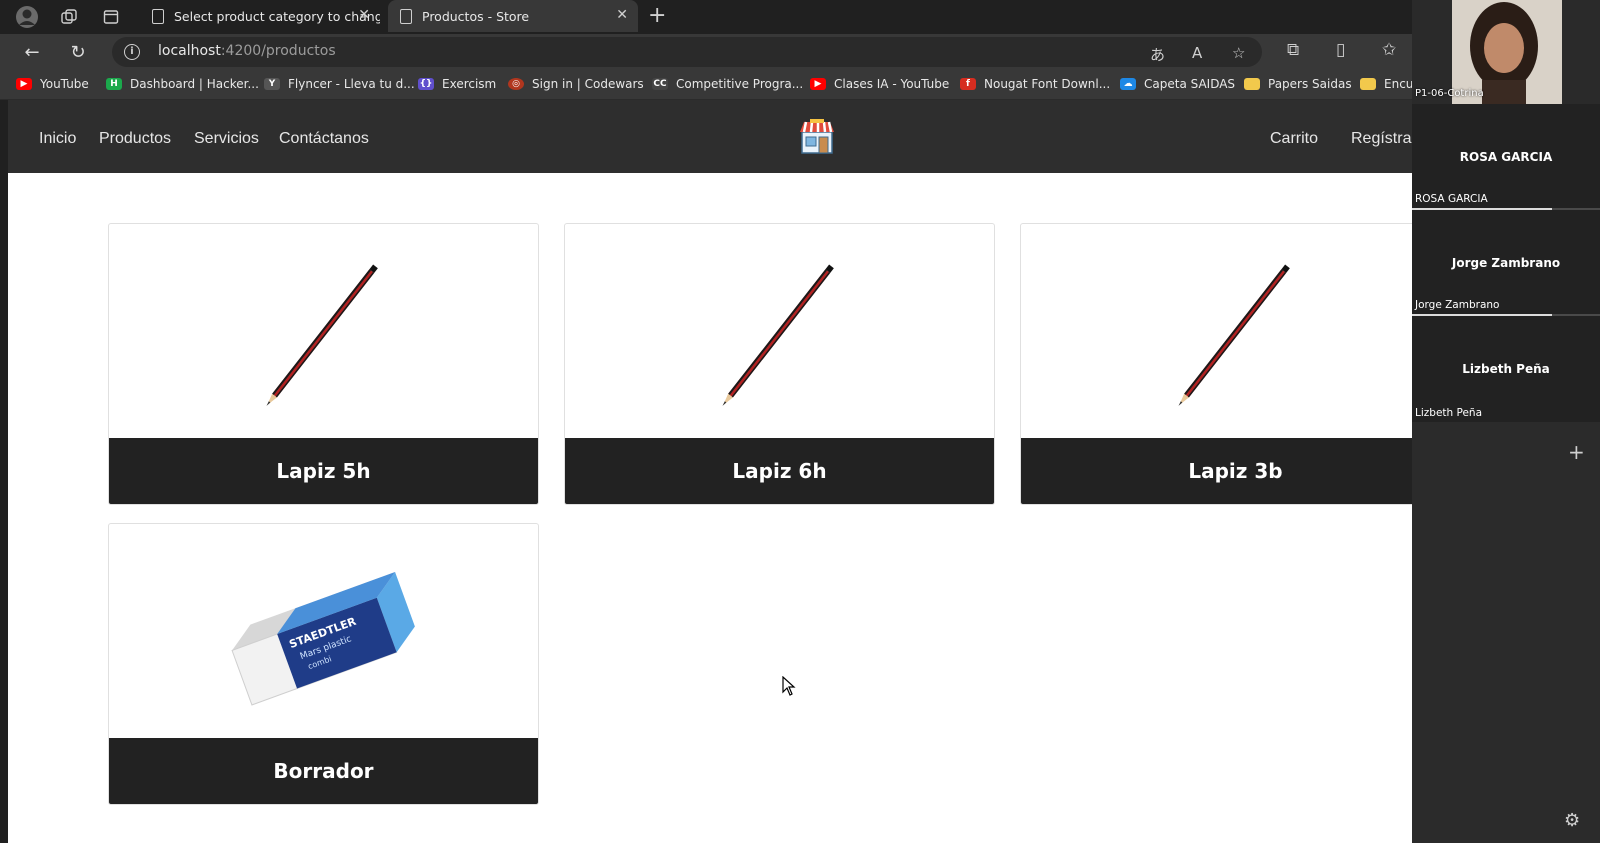 This screenshot has width=1600, height=843. I want to click on add-participant-icon: +, so click(1576, 452).